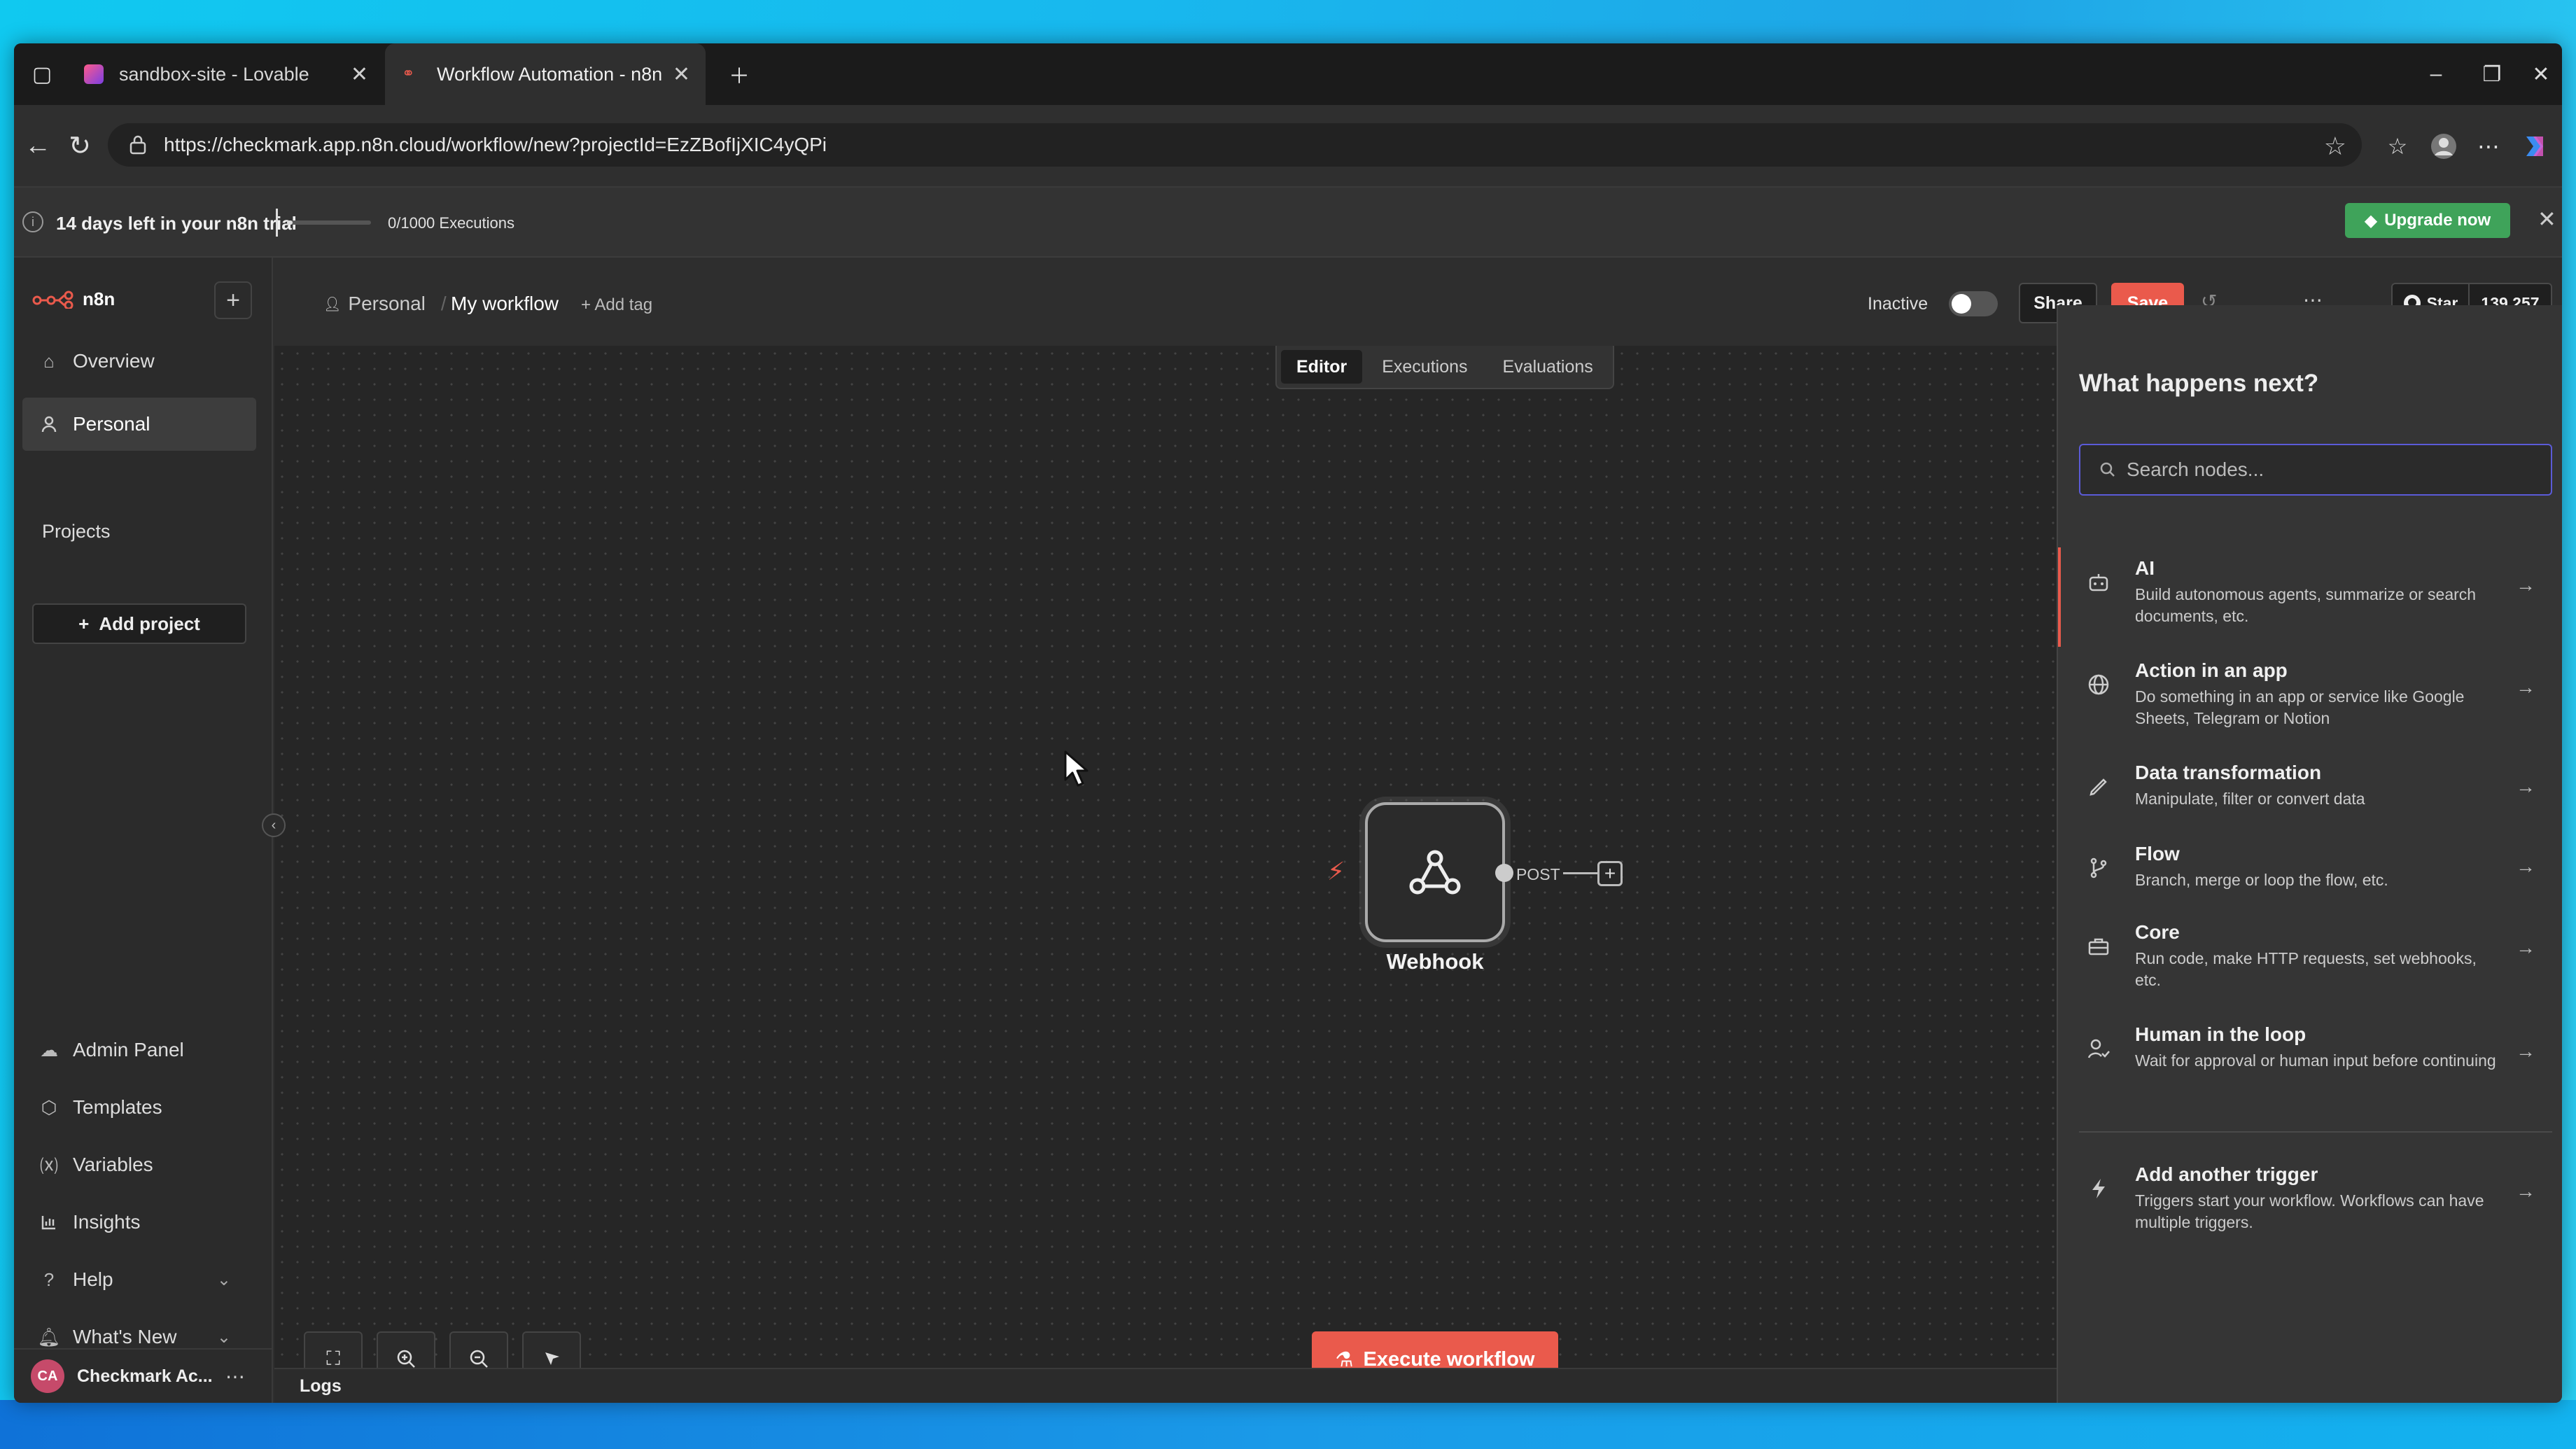 Image resolution: width=2576 pixels, height=1449 pixels. I want to click on workflow-name: My workflow, so click(505, 304).